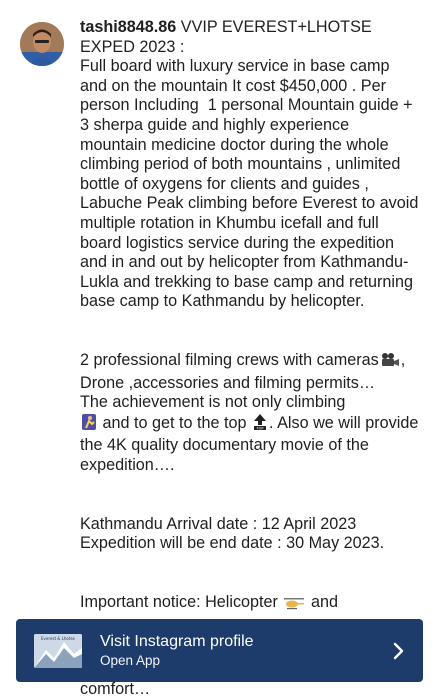 This screenshot has height=700, width=439. What do you see at coordinates (213, 402) in the screenshot?
I see `achievement-text-a: The achievement is not only climbing` at bounding box center [213, 402].